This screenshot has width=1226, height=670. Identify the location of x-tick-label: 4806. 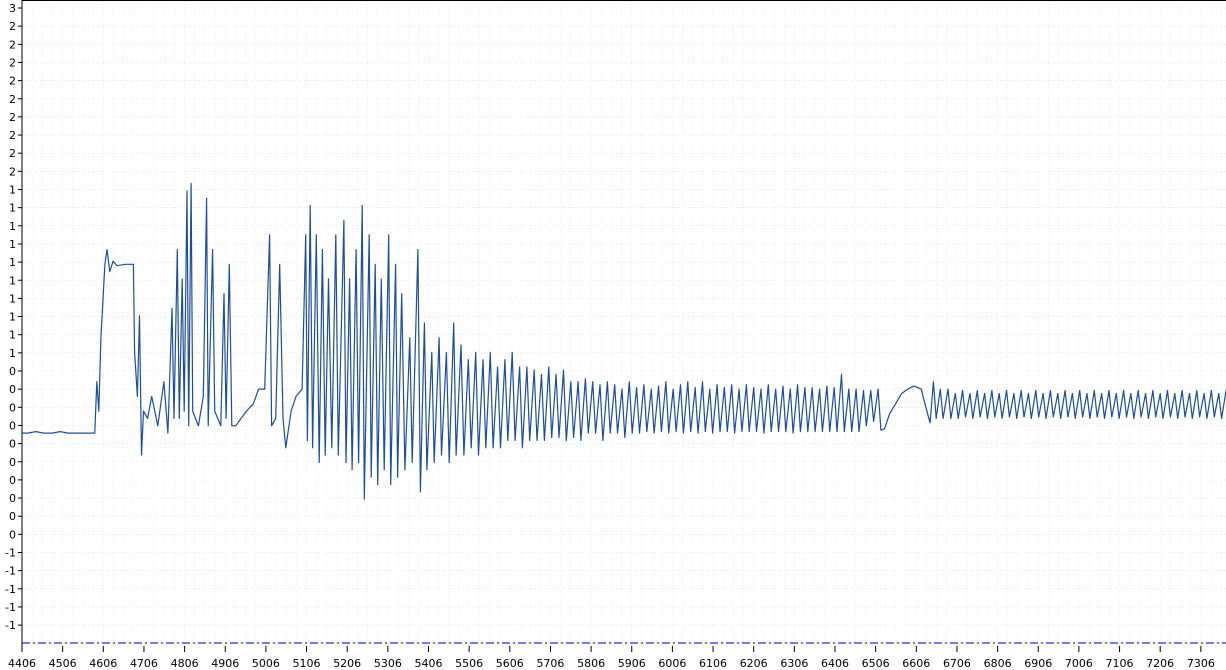
(185, 663).